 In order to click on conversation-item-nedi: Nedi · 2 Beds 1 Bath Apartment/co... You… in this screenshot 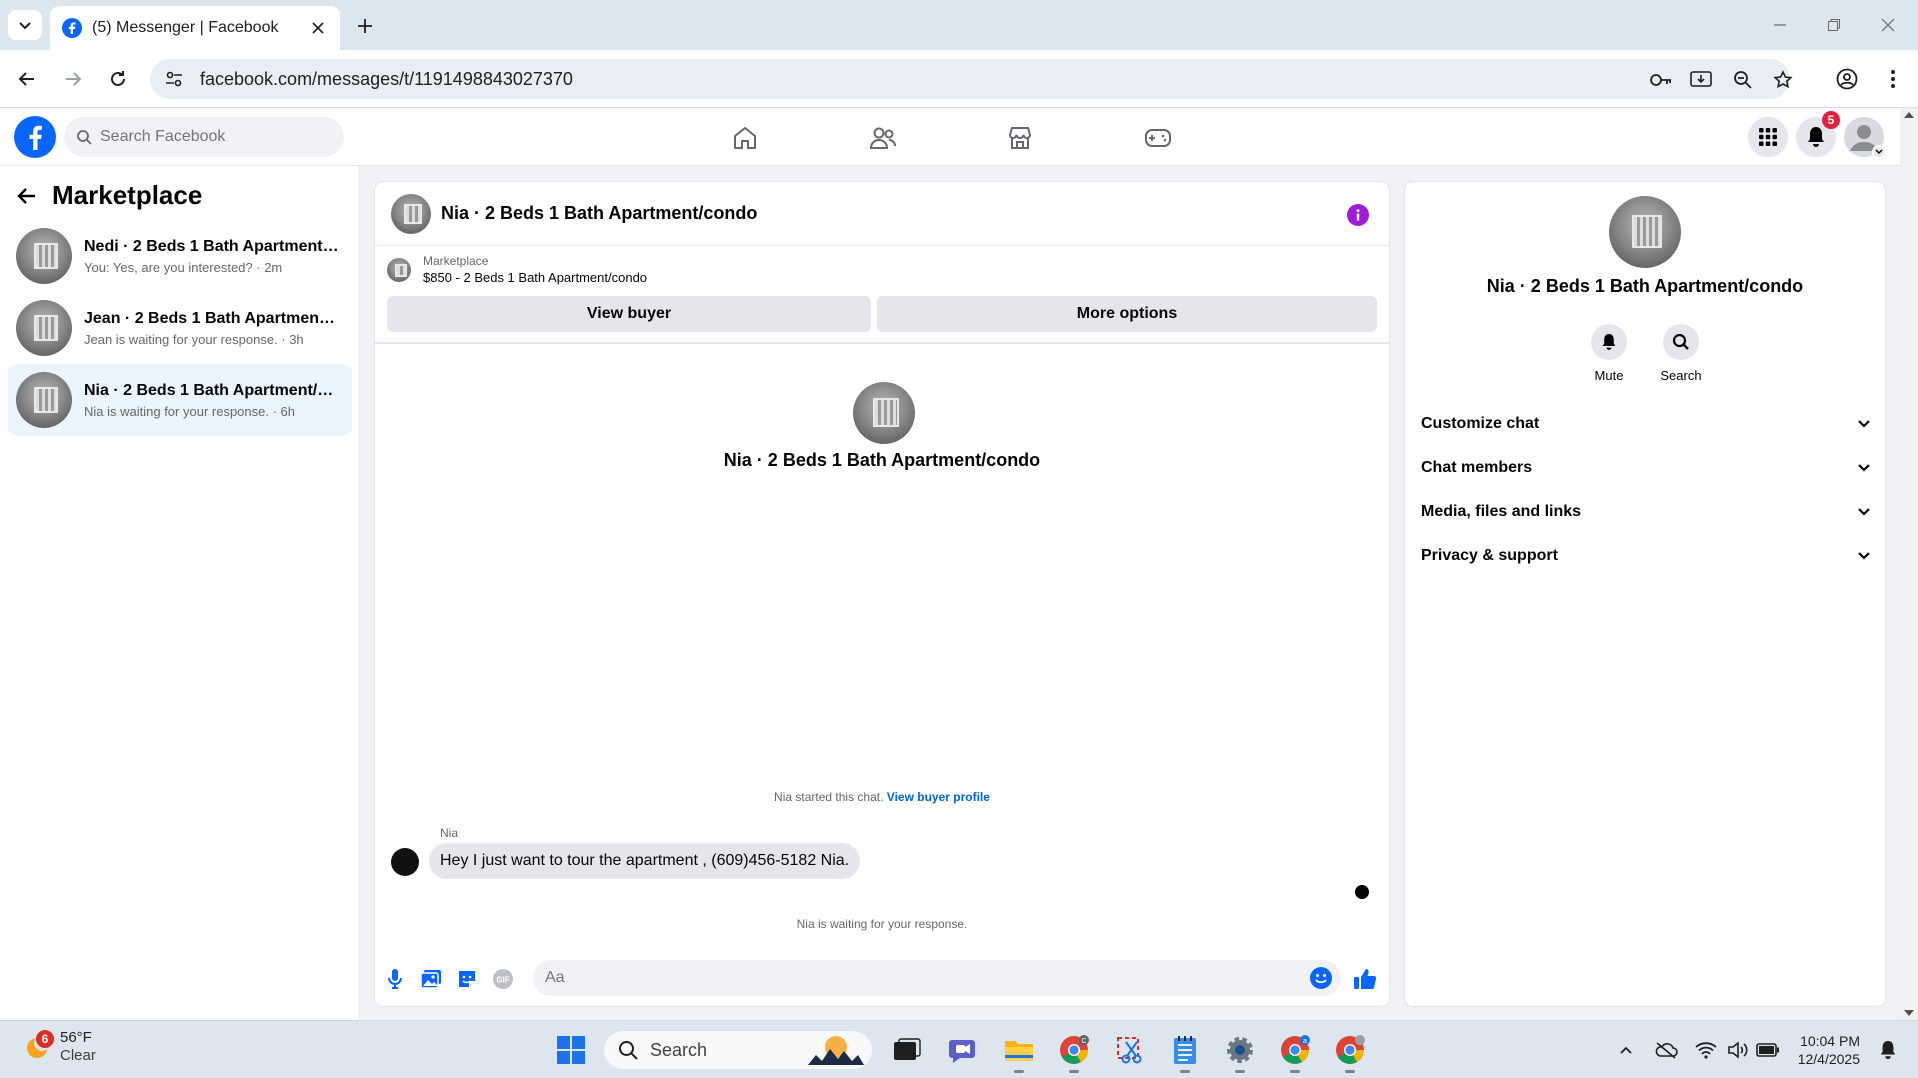, I will do `click(180, 256)`.